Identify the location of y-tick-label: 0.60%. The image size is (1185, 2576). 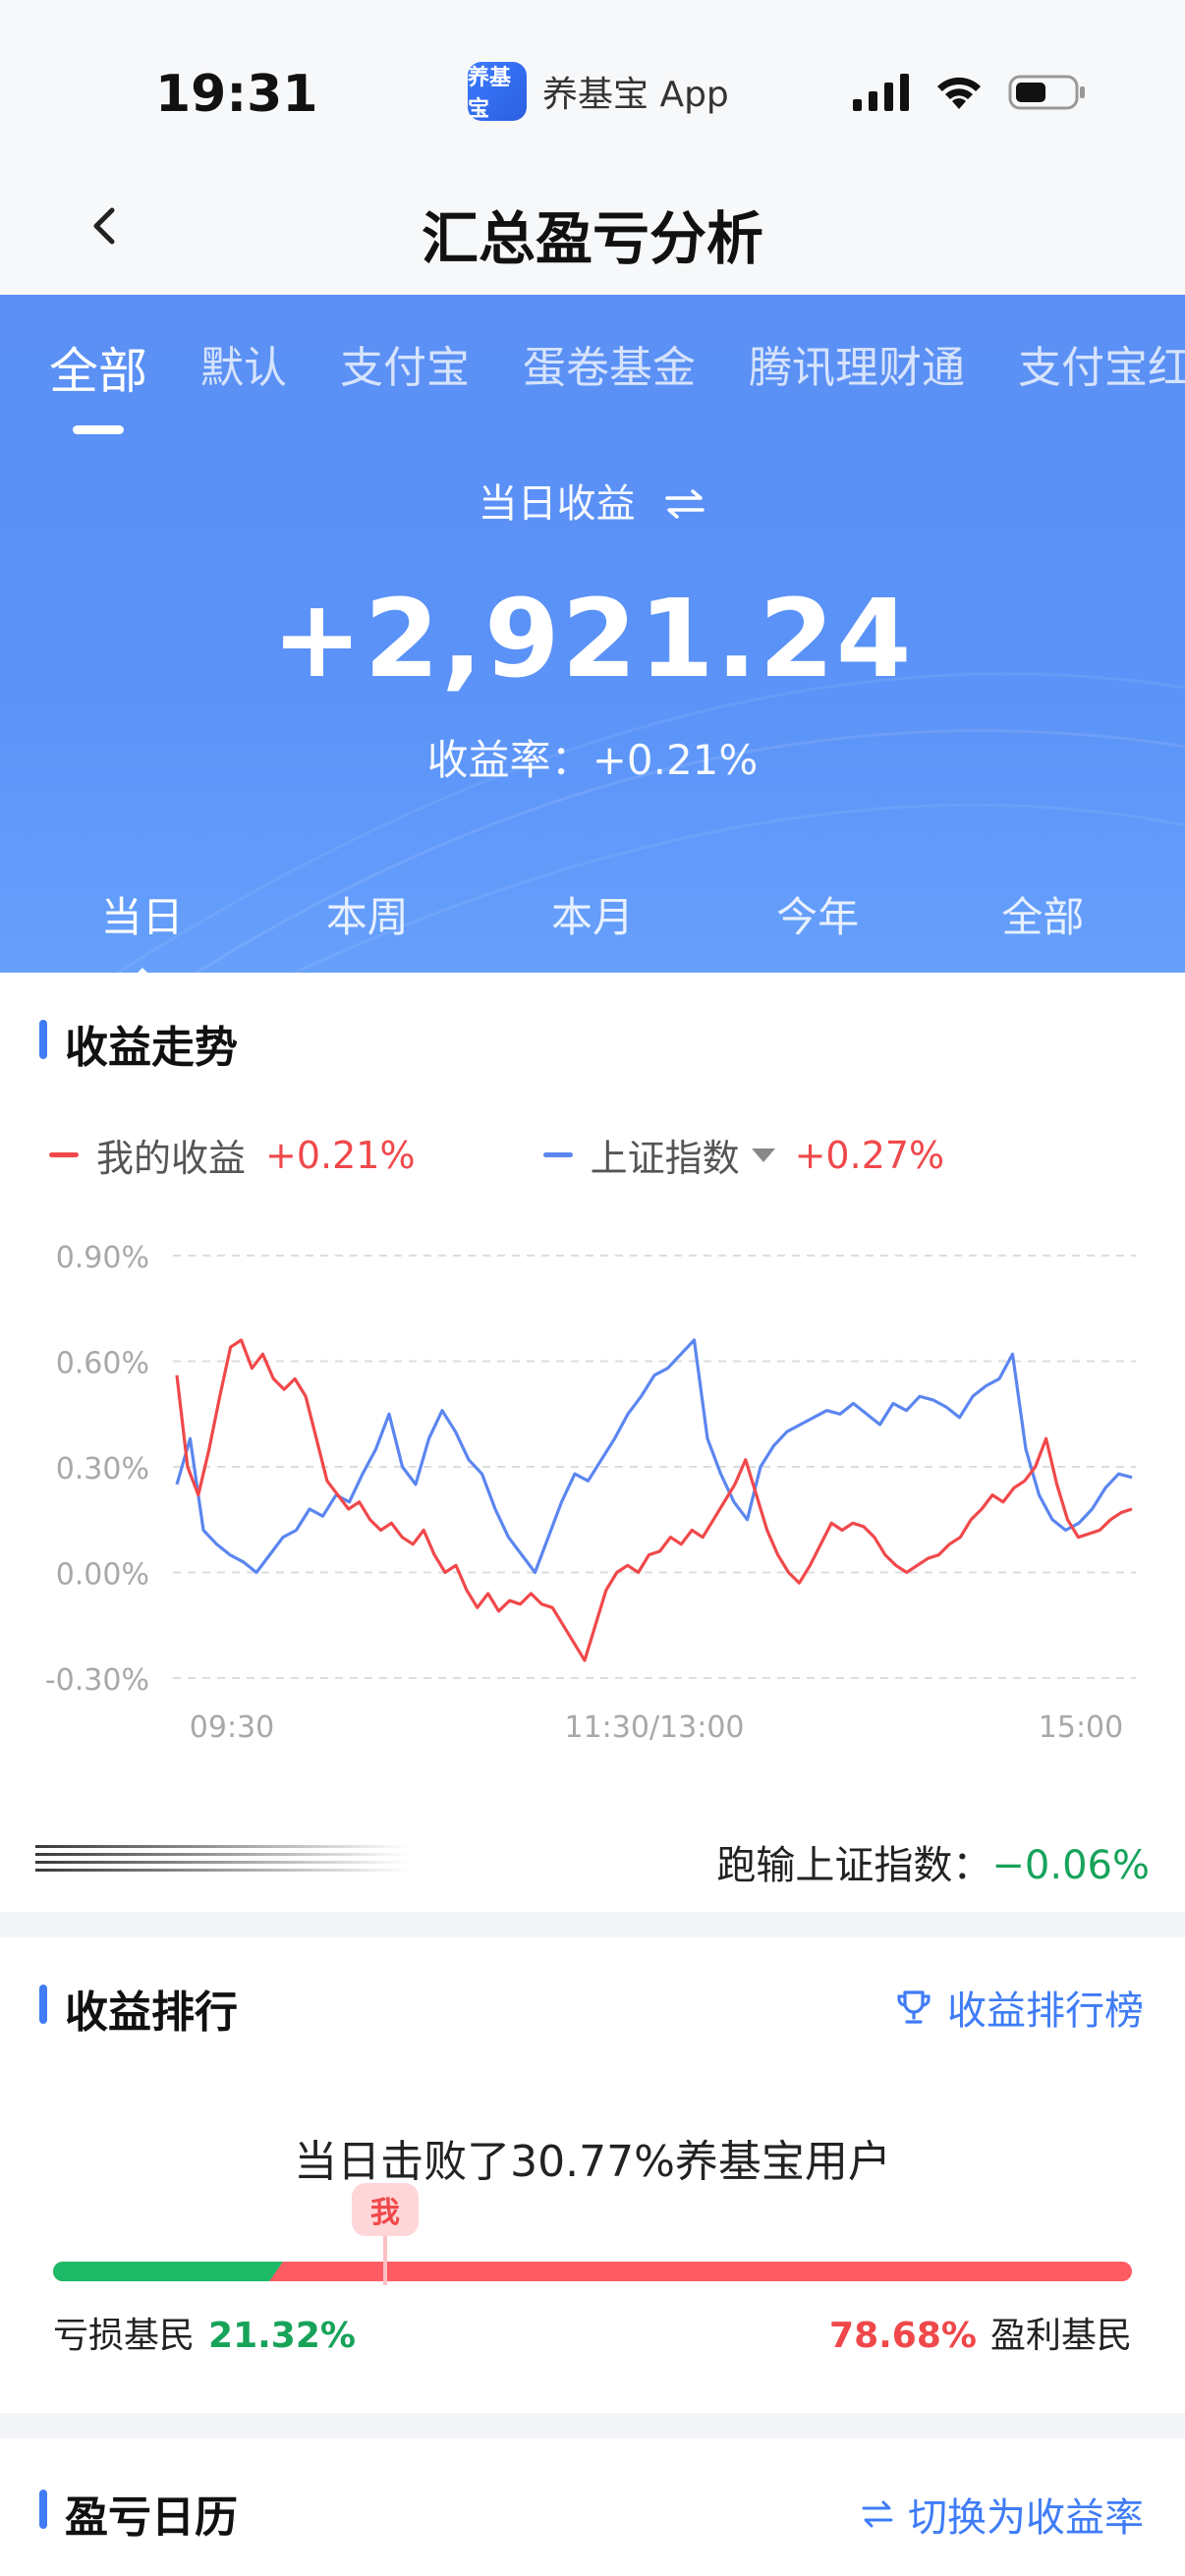
(103, 1364).